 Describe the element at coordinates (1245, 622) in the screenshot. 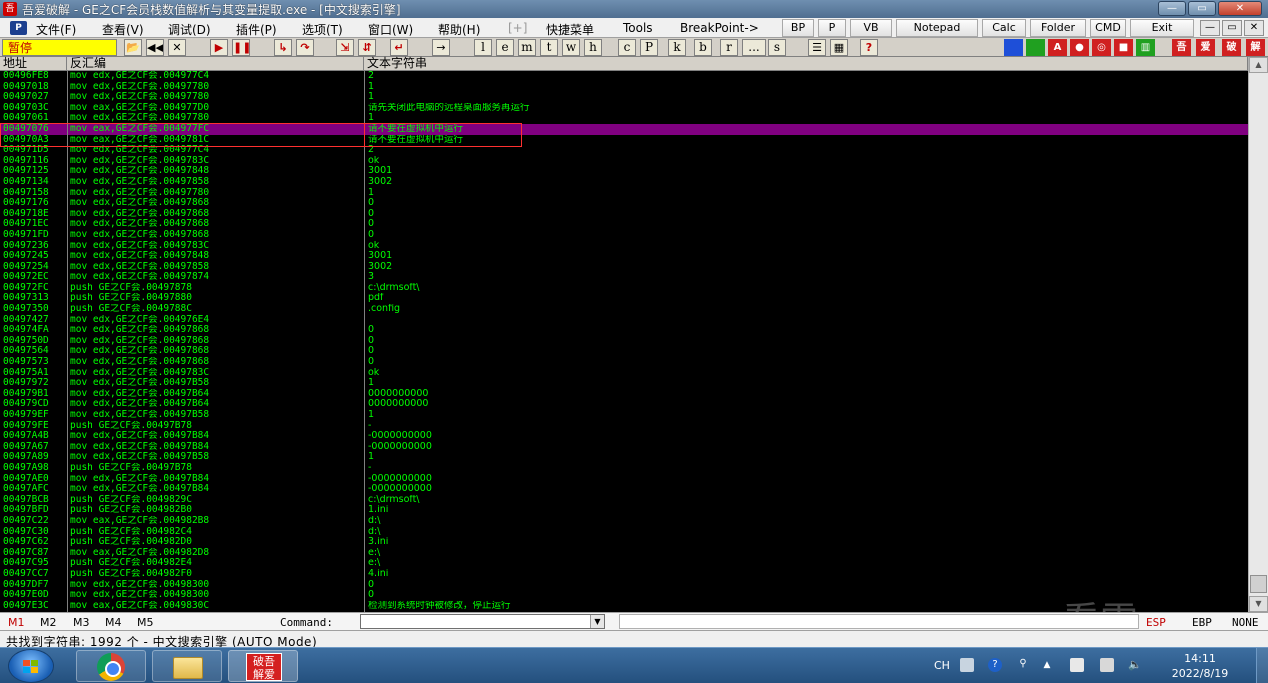

I see `none-button: NONE` at that location.